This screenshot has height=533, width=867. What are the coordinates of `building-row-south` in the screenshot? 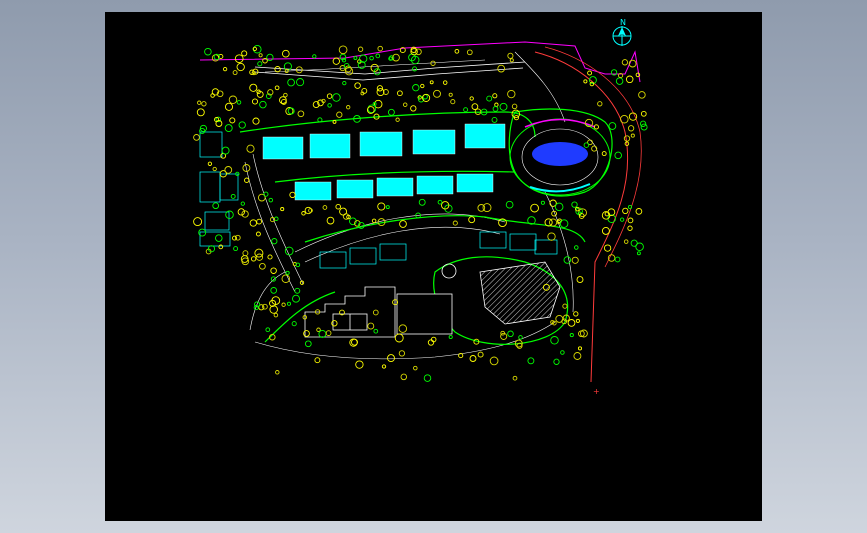 It's located at (438, 250).